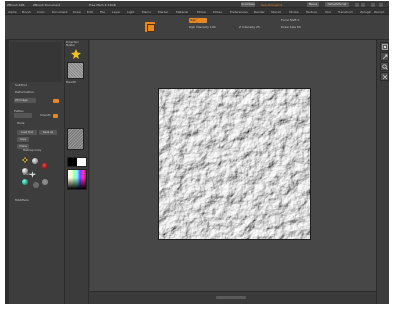  Describe the element at coordinates (23, 139) in the screenshot. I see `copy-tool-button: Copy` at that location.